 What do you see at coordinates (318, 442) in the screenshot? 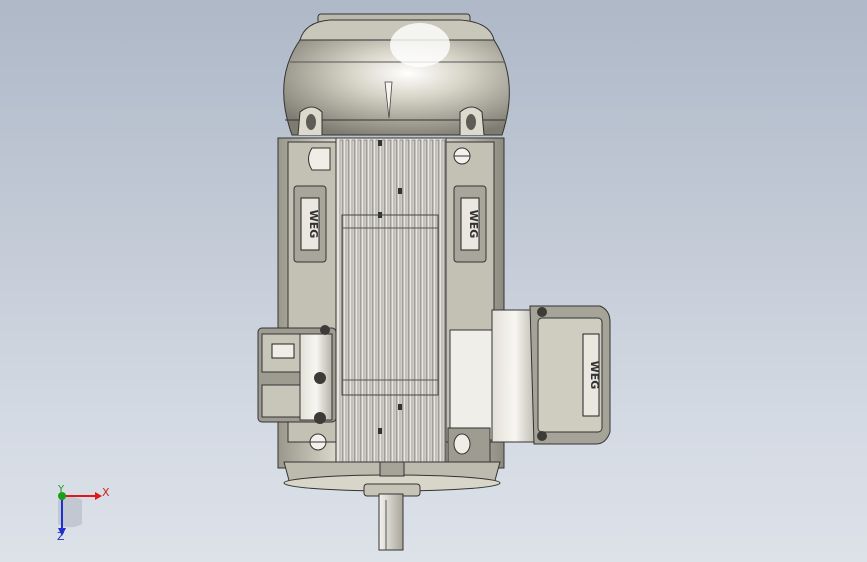
I see `drain-plug-left` at bounding box center [318, 442].